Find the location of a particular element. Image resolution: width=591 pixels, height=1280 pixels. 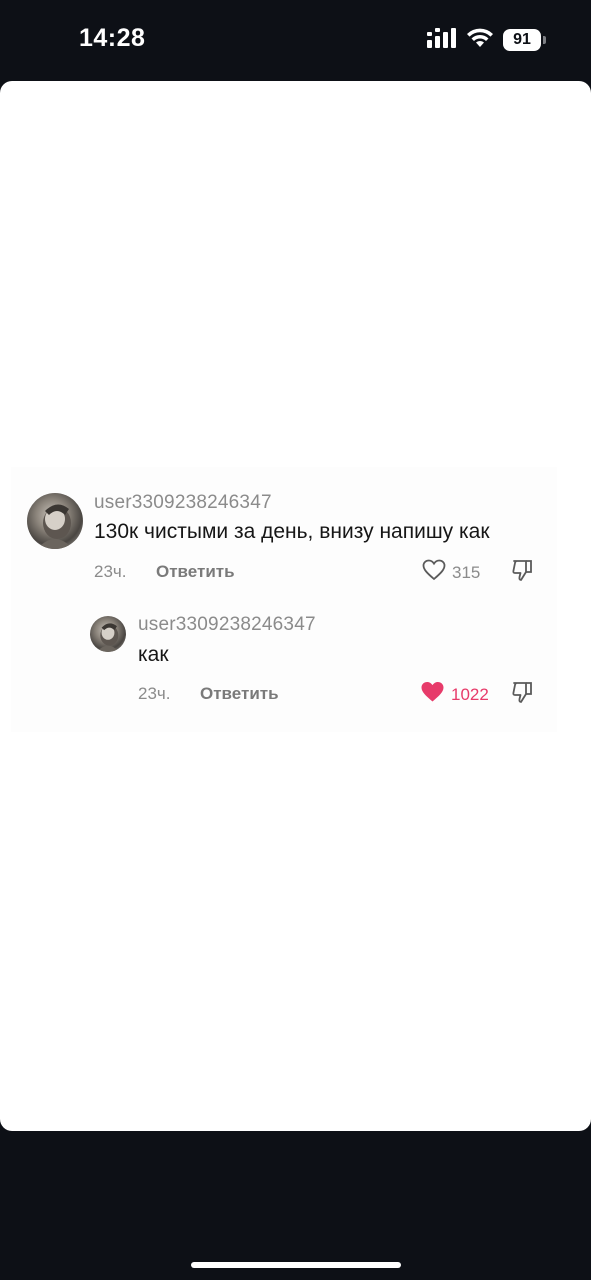

wifi-icon is located at coordinates (480, 40).